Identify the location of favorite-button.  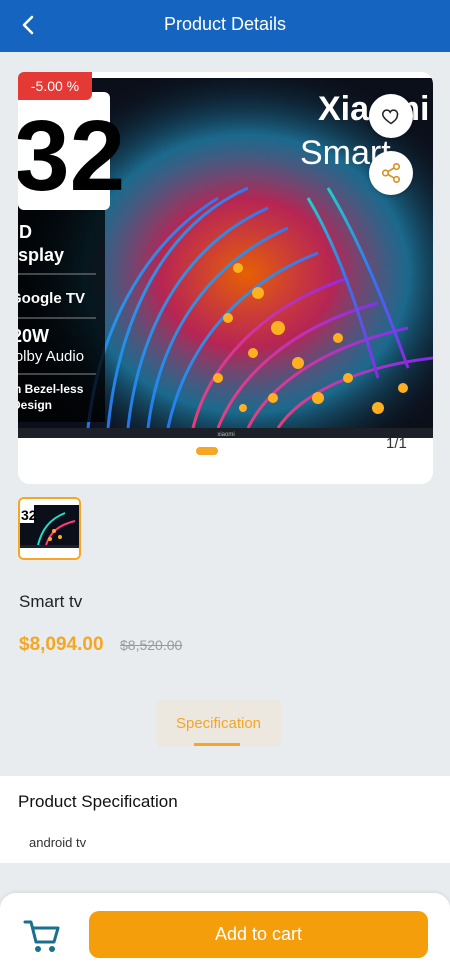
(391, 116).